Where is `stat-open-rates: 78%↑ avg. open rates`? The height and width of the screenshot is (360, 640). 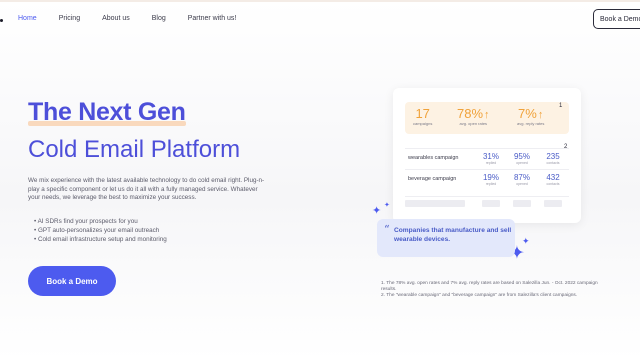
stat-open-rates: 78%↑ avg. open rates is located at coordinates (473, 116).